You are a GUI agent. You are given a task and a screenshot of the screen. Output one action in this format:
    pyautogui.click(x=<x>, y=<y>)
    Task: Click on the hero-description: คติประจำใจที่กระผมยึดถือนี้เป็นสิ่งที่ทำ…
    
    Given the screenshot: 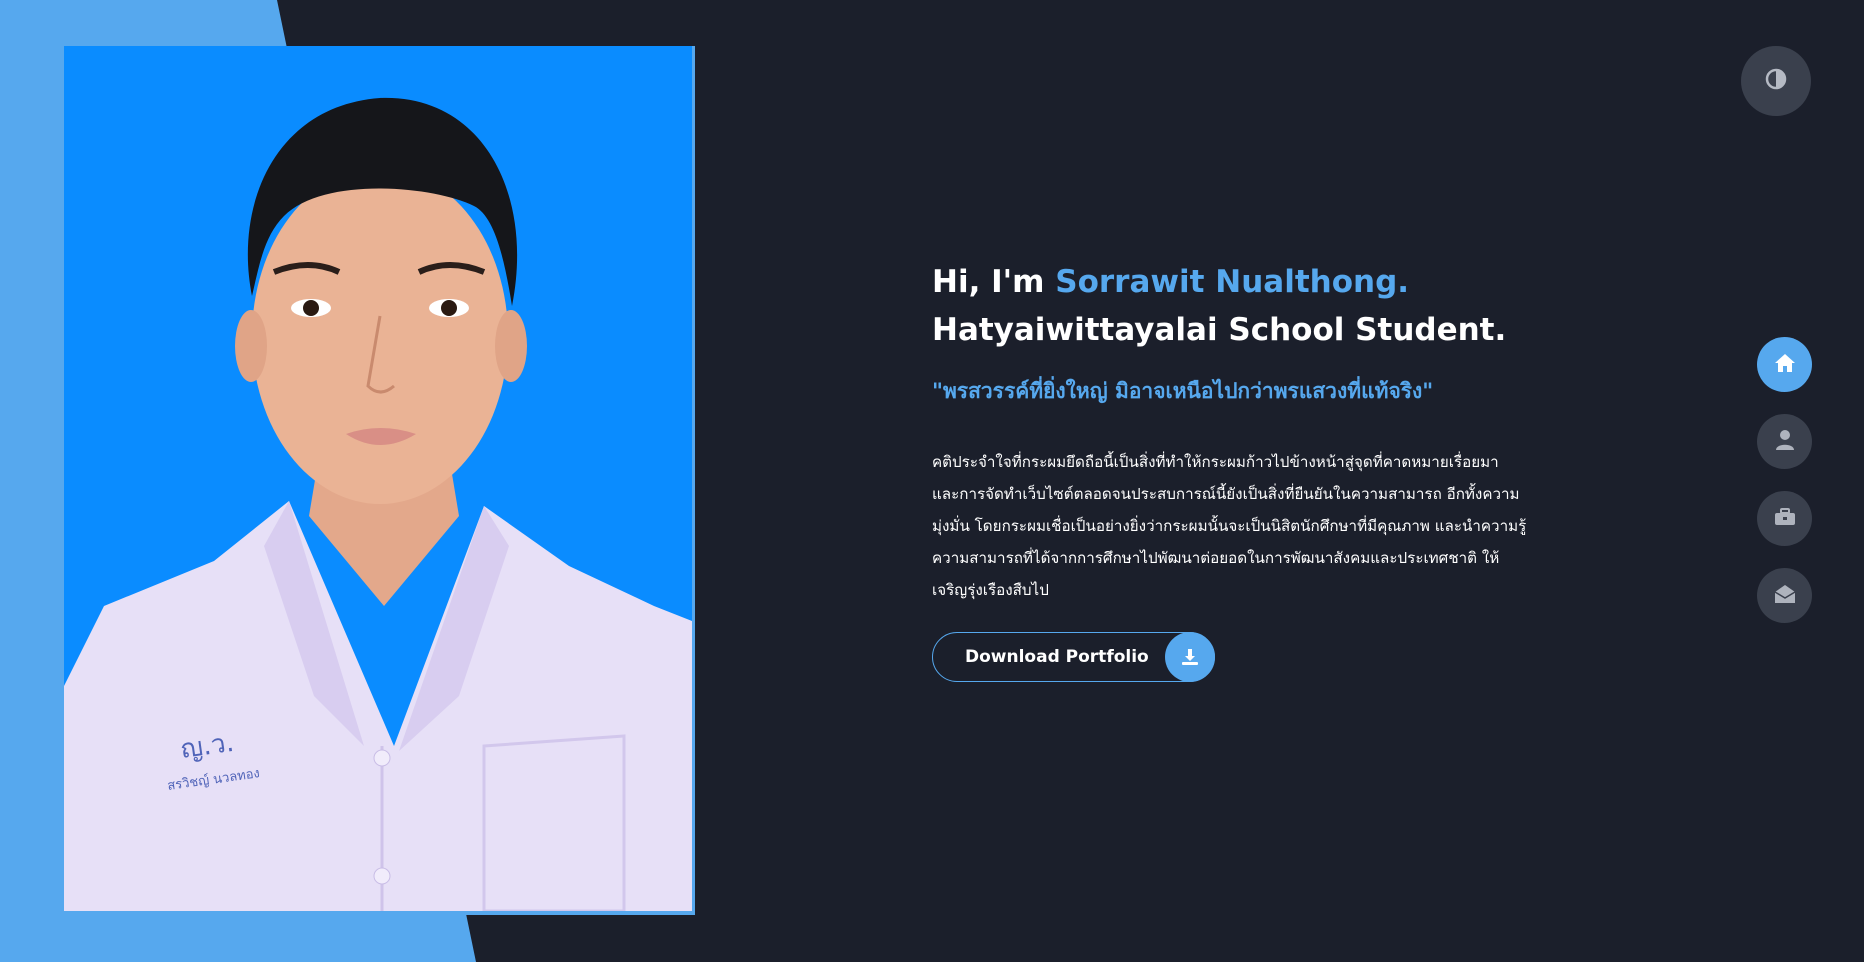 What is the action you would take?
    pyautogui.click(x=1257, y=526)
    